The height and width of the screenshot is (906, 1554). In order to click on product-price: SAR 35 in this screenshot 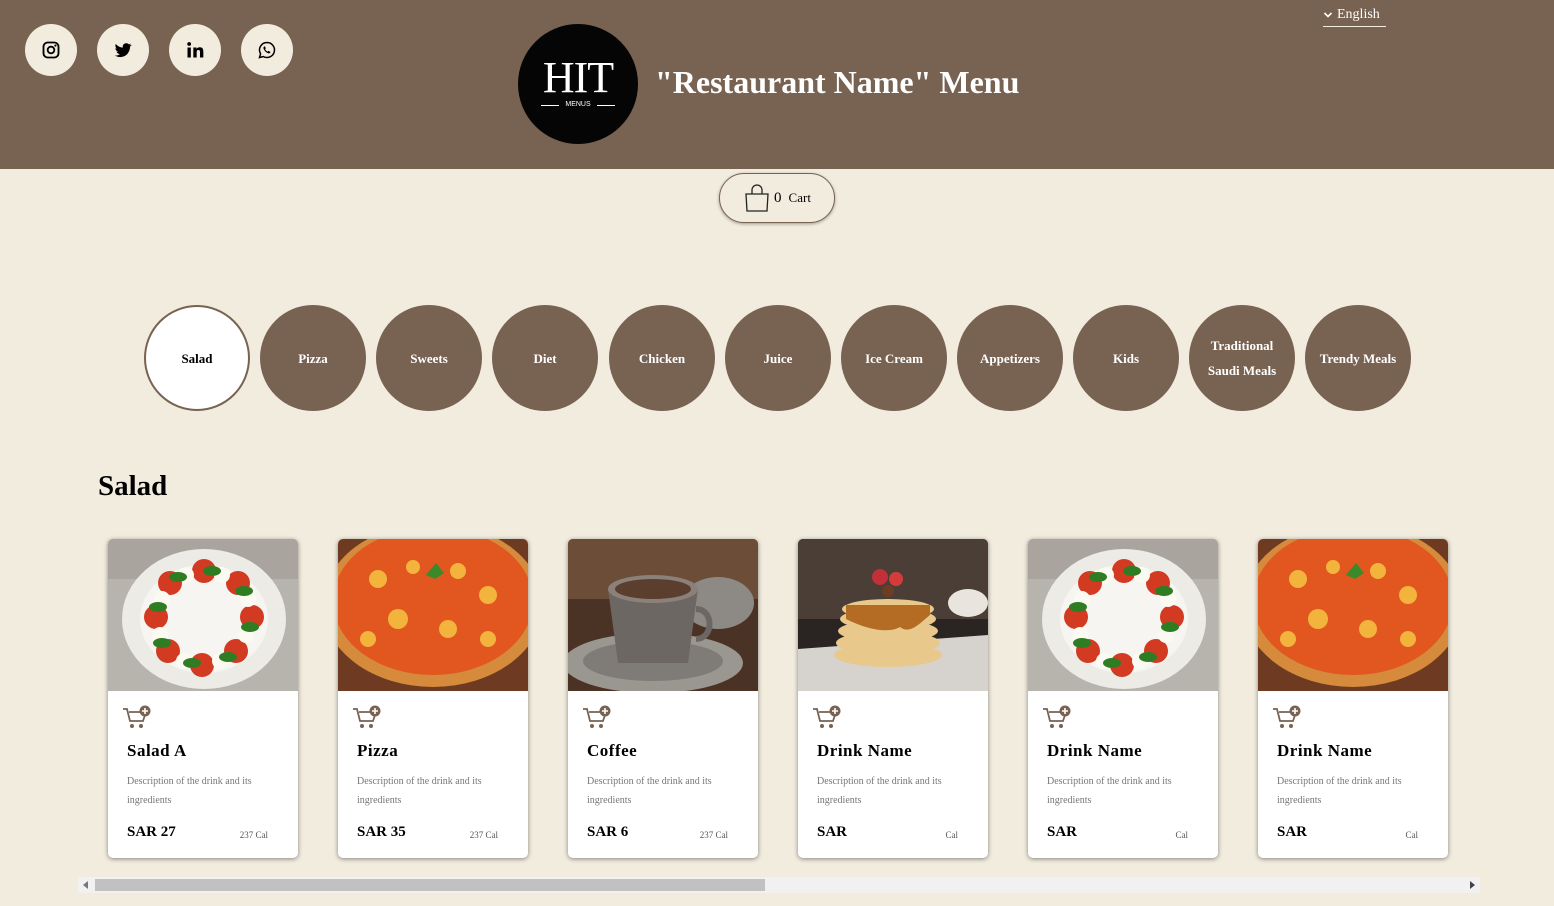, I will do `click(381, 832)`.